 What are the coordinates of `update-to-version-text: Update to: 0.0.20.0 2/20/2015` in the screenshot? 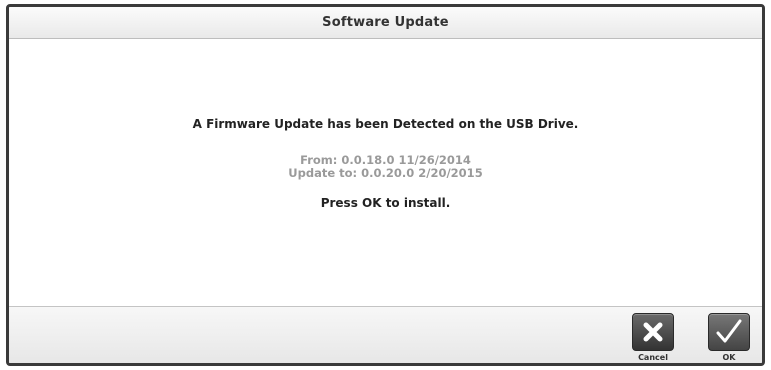 It's located at (385, 173).